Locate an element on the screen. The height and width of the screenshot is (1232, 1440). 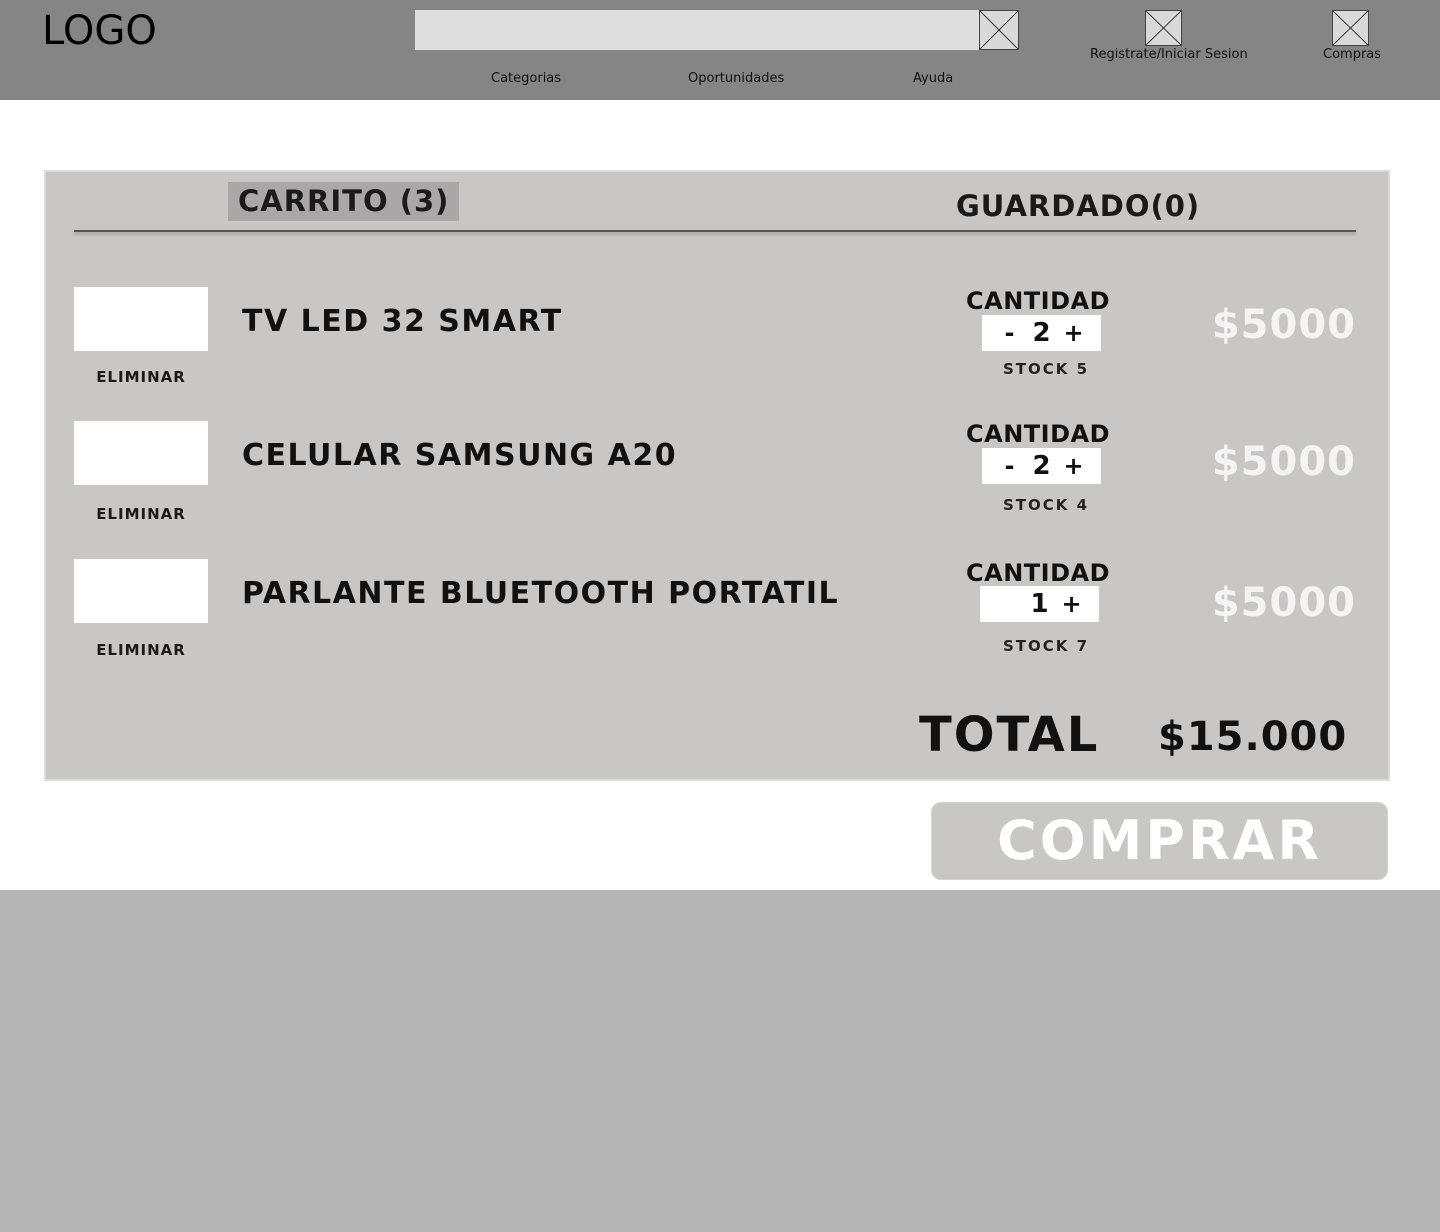
purchases-link: Compras is located at coordinates (1352, 54).